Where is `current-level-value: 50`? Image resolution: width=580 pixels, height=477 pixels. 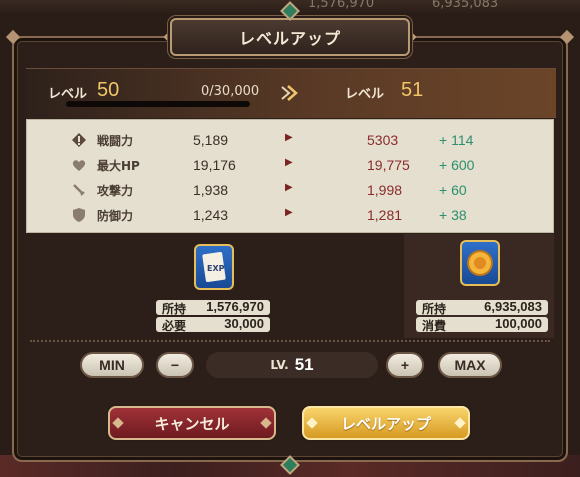
current-level-value: 50 is located at coordinates (108, 90).